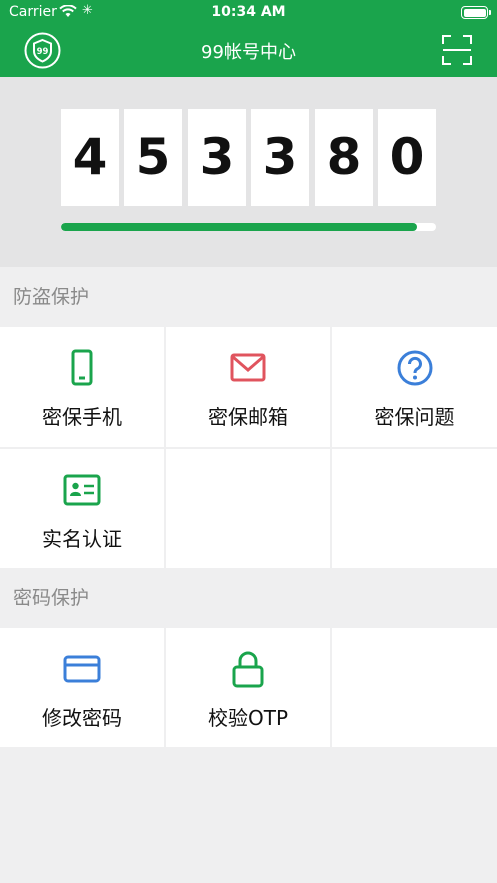 This screenshot has height=883, width=497. I want to click on scan-icon, so click(457, 50).